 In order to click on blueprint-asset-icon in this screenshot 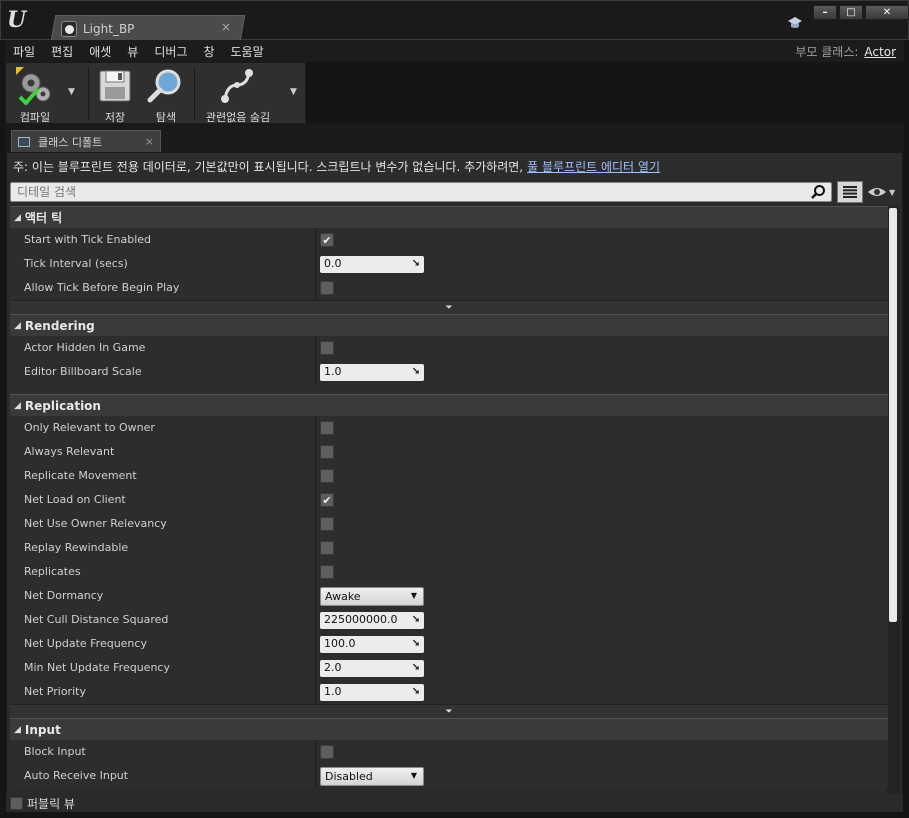, I will do `click(69, 29)`.